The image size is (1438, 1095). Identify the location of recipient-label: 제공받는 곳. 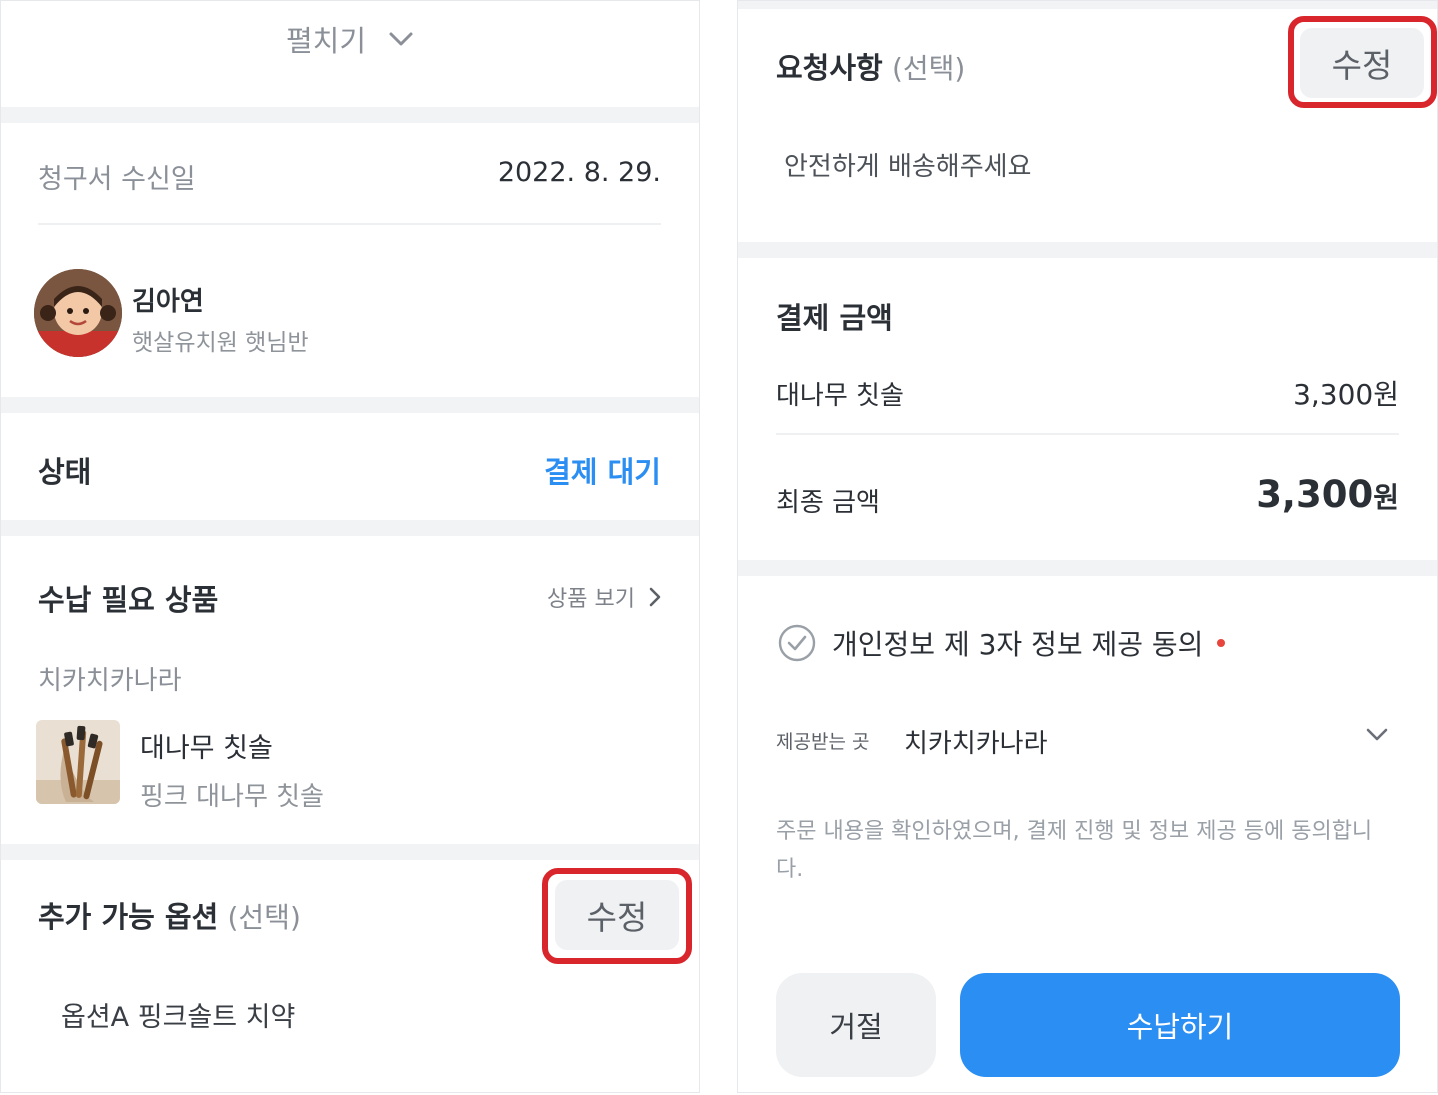
(823, 742).